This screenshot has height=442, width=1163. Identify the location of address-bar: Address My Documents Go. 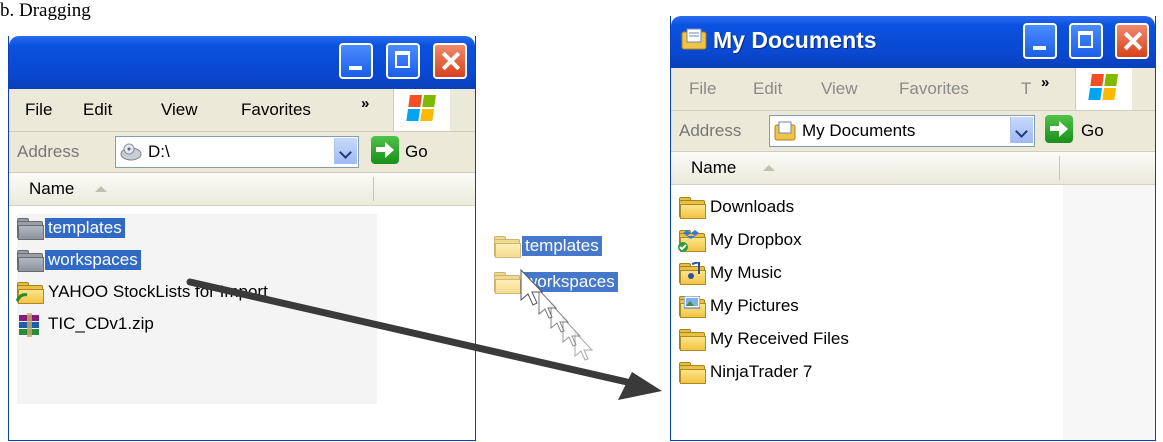
(913, 131).